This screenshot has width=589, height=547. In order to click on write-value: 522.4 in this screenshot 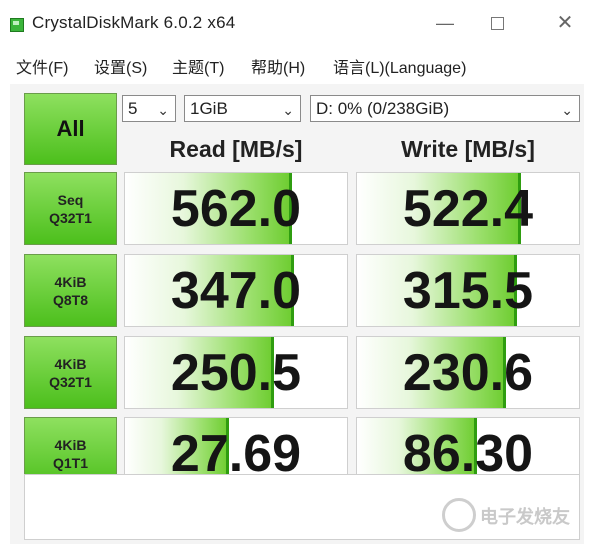, I will do `click(468, 208)`.